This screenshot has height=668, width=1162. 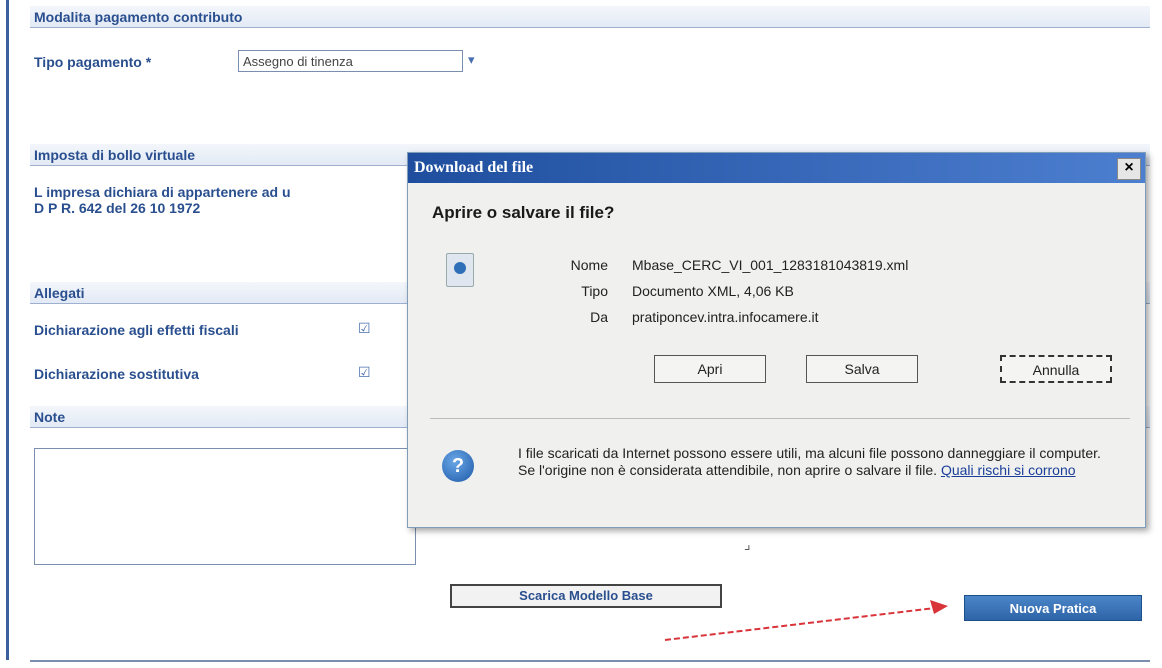 What do you see at coordinates (862, 369) in the screenshot?
I see `save-button: Salva` at bounding box center [862, 369].